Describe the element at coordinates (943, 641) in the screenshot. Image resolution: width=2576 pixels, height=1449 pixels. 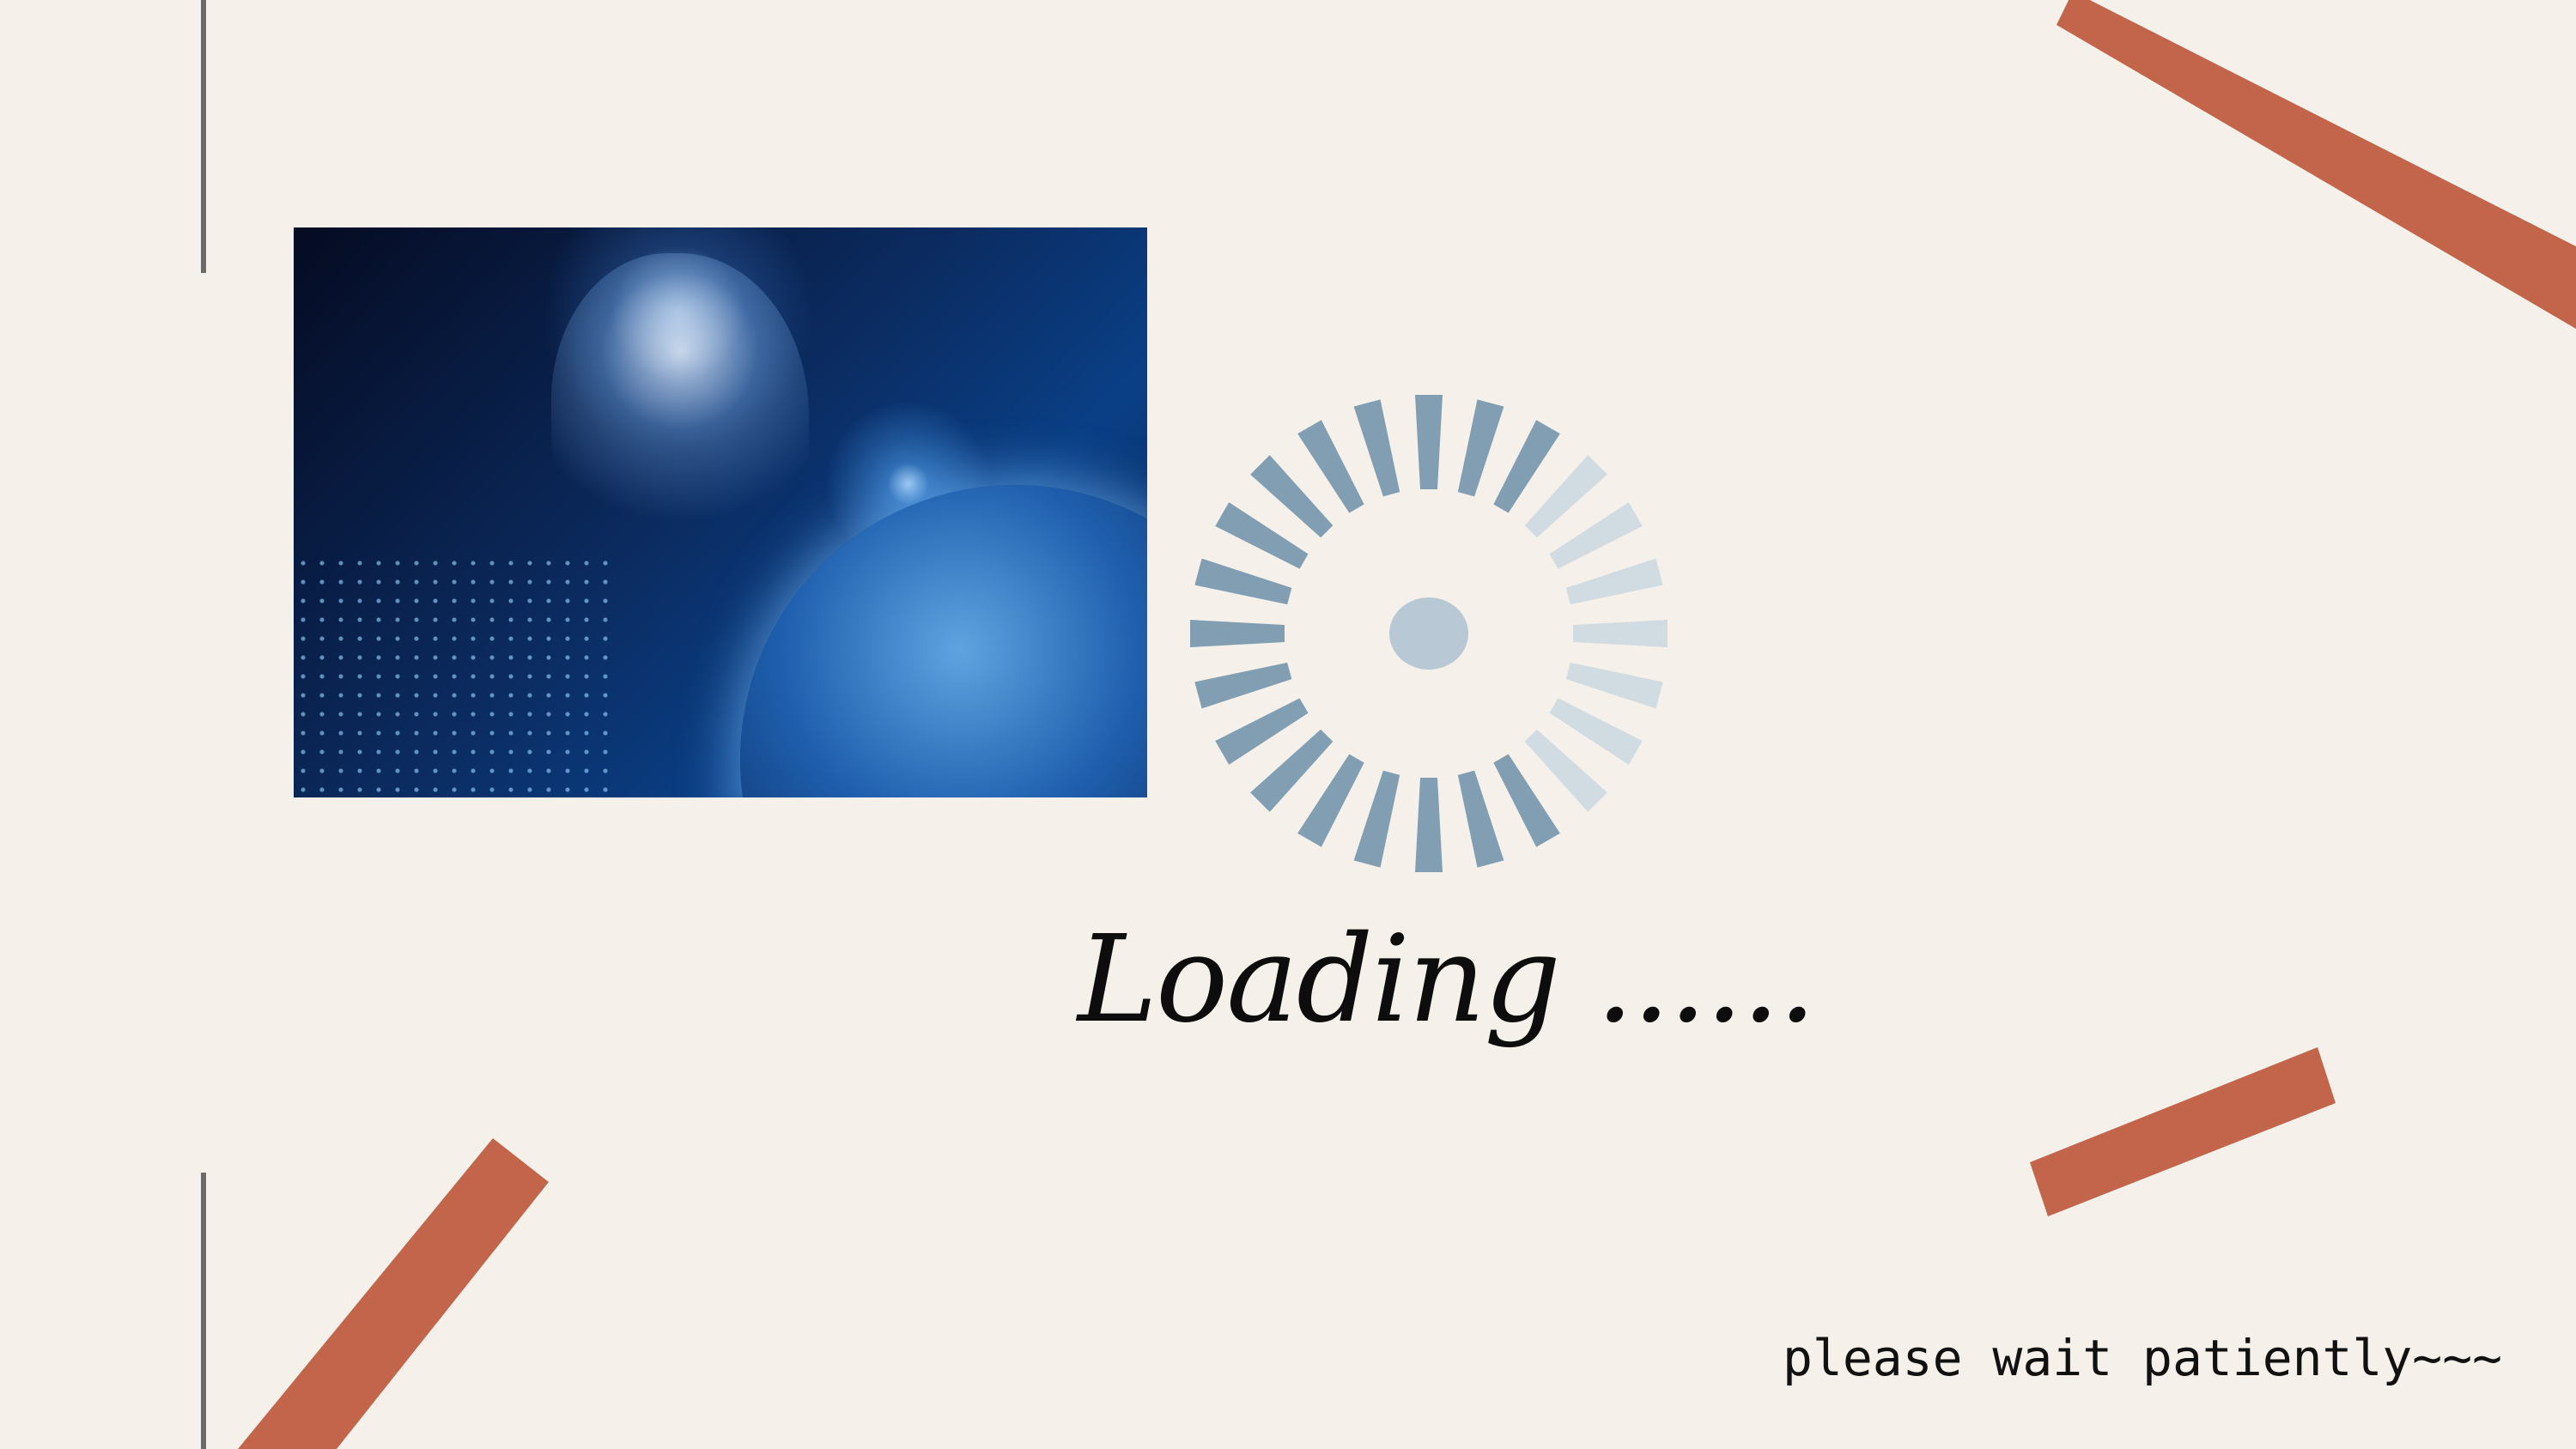
I see `globe-shape` at that location.